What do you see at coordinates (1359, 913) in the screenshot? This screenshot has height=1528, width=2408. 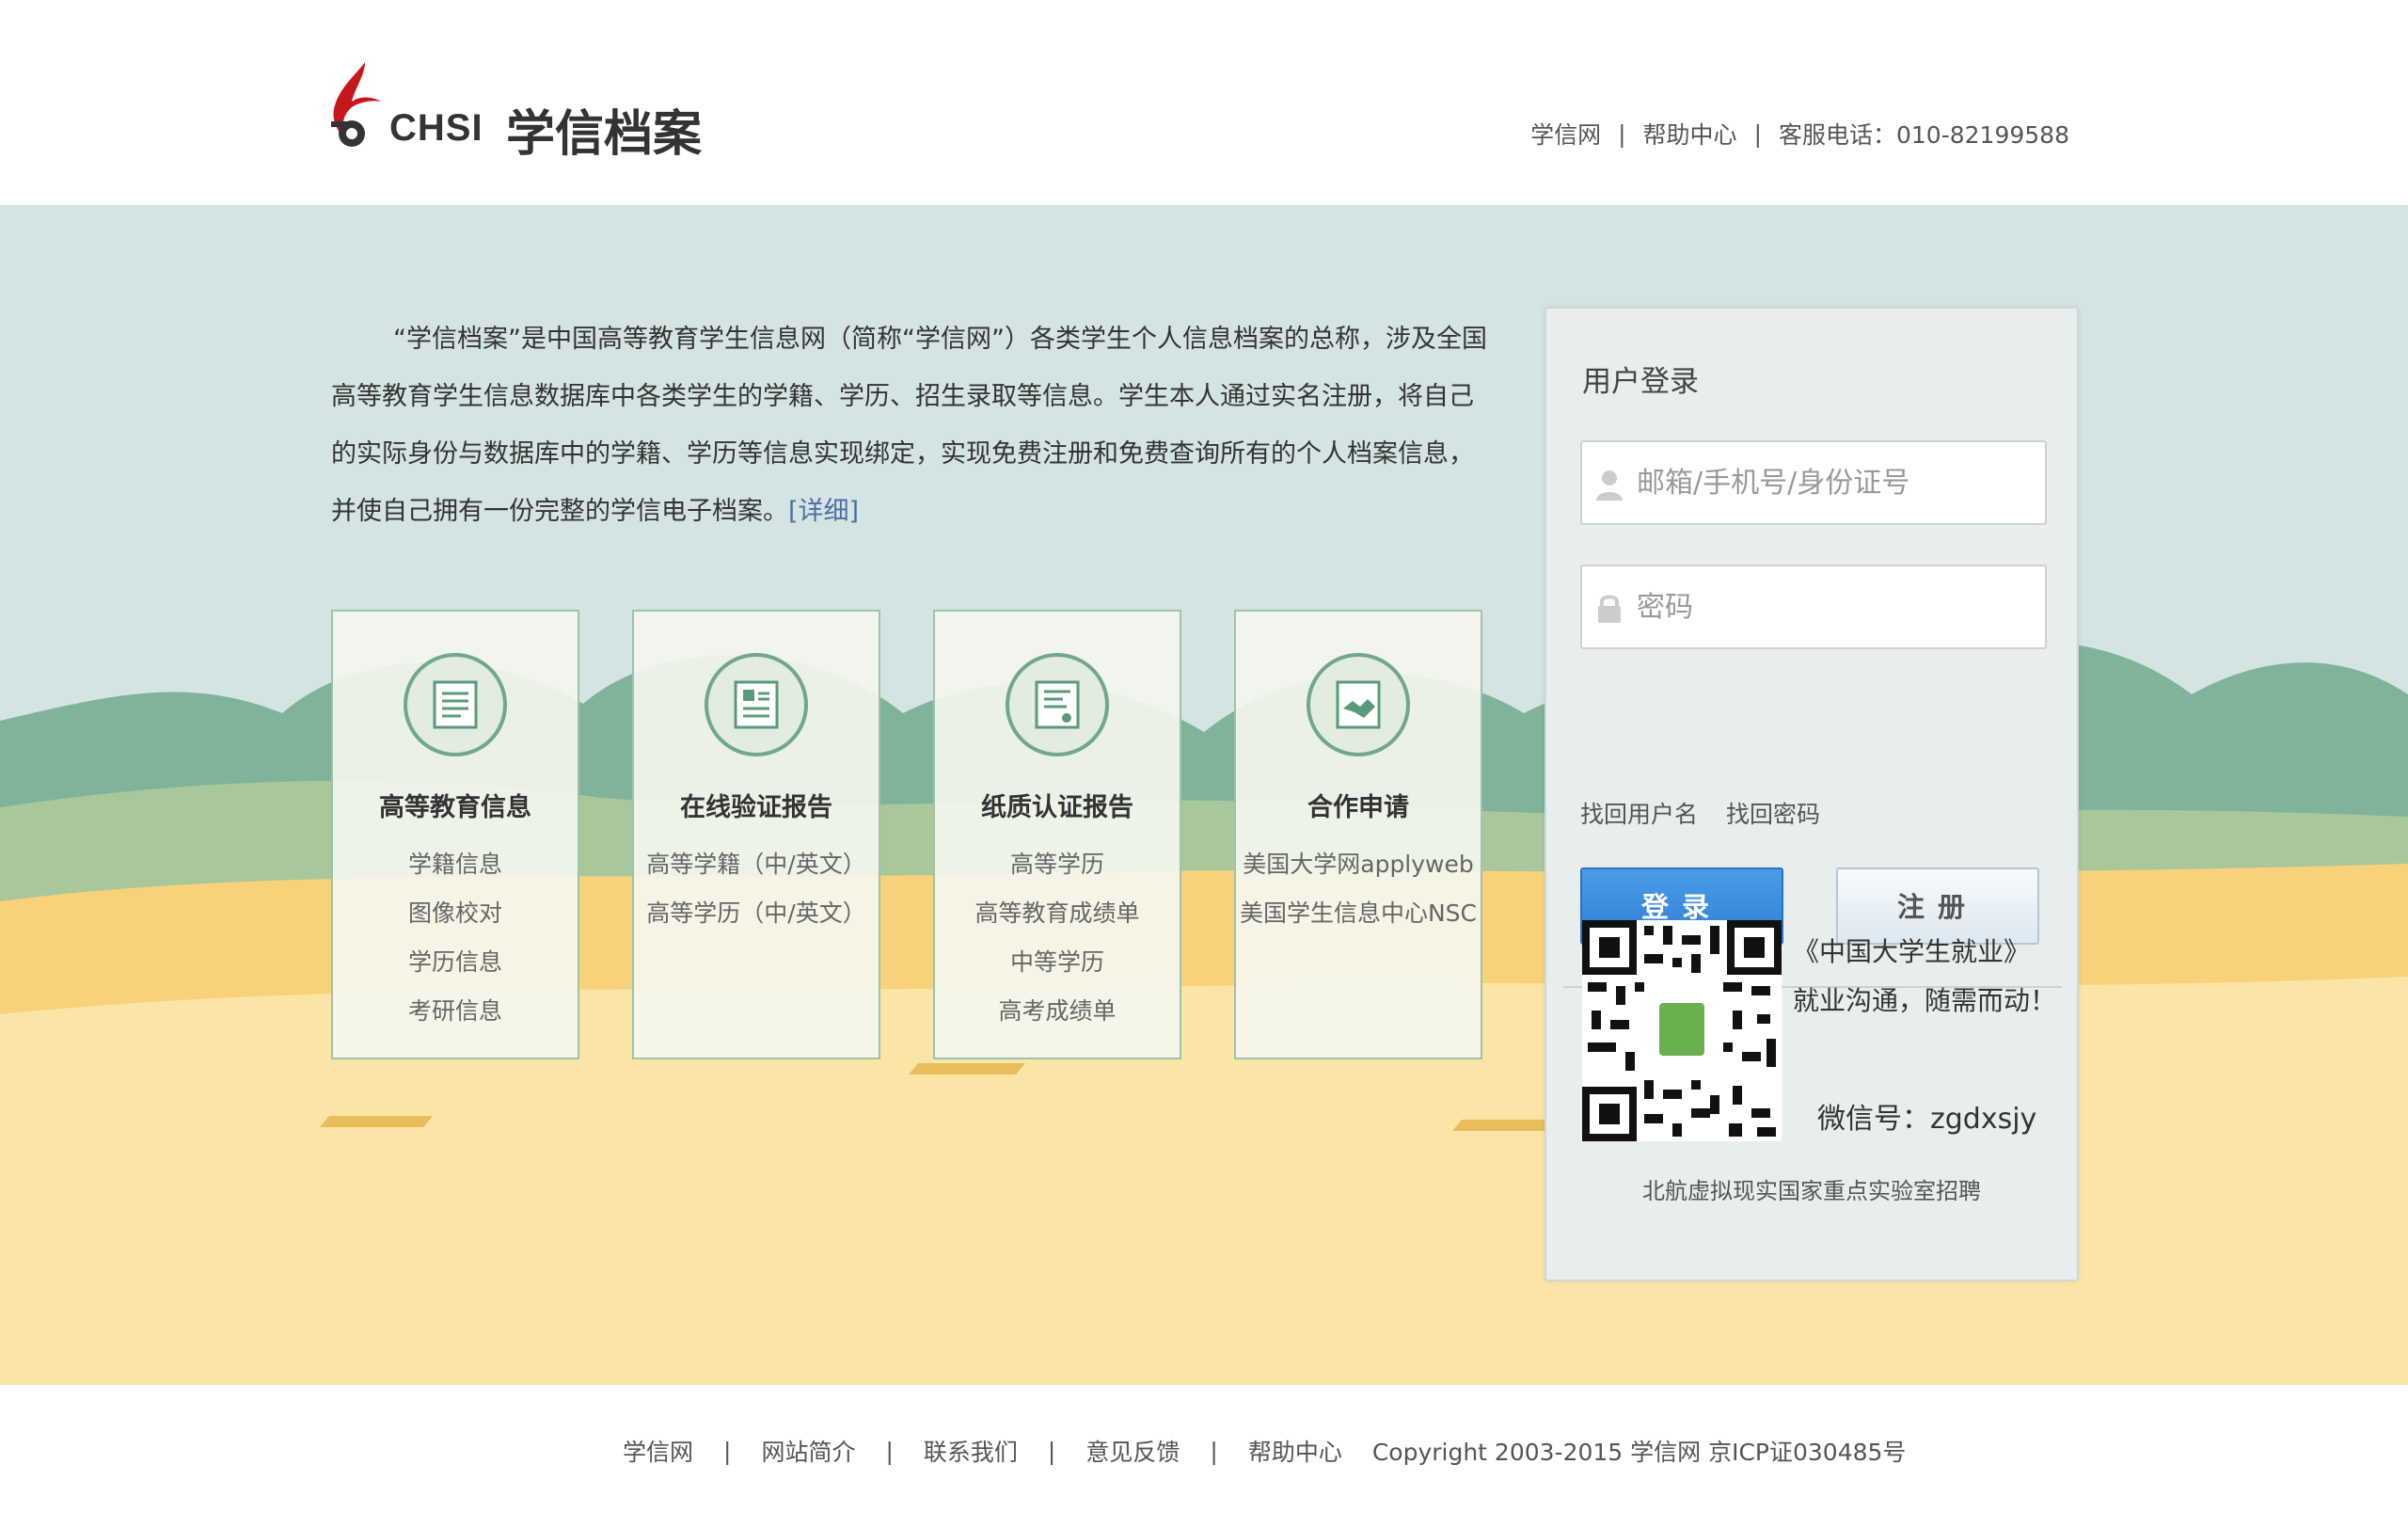 I see `card-link: 美国学生信息中心NSC` at bounding box center [1359, 913].